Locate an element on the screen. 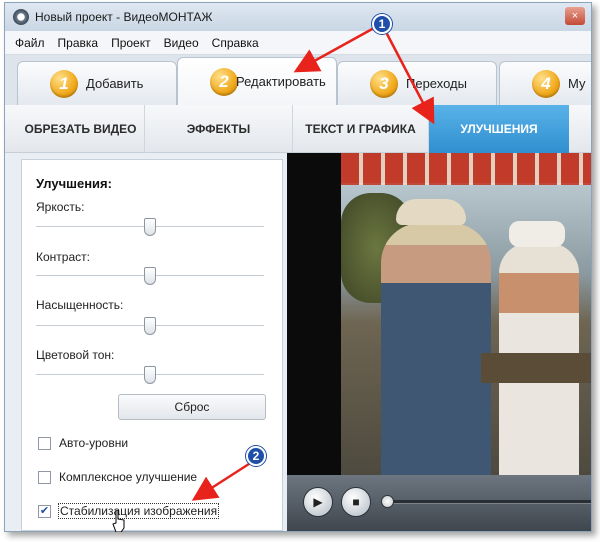  play-button: ▶ is located at coordinates (318, 502).